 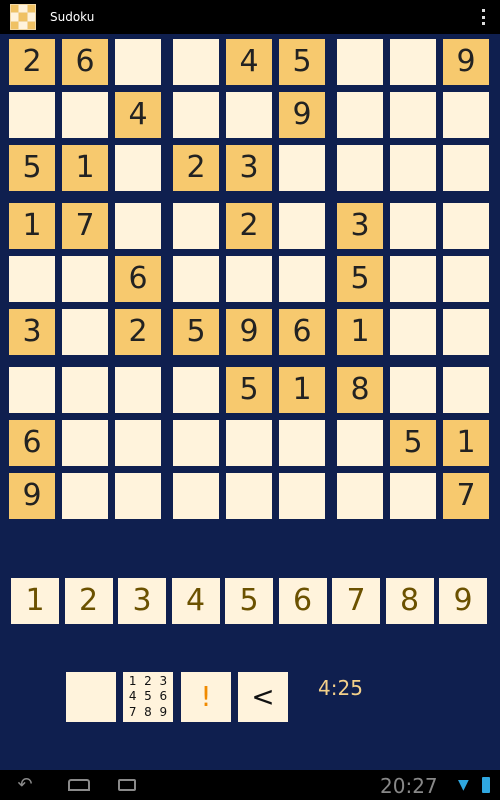 I want to click on grid-cell-r4c4, so click(x=196, y=226).